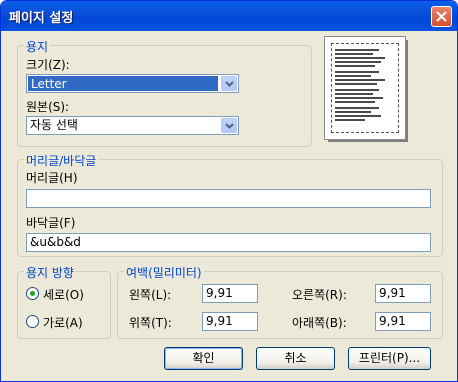 This screenshot has width=458, height=382. I want to click on paper-legend: 용지, so click(37, 46).